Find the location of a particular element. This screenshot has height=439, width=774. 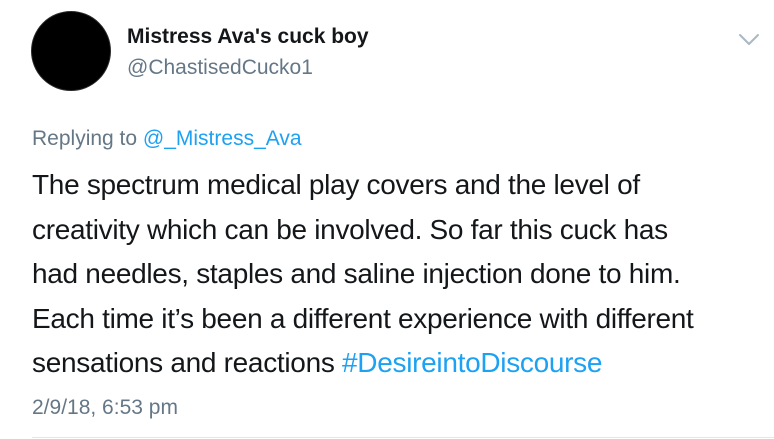

divider is located at coordinates (403, 437).